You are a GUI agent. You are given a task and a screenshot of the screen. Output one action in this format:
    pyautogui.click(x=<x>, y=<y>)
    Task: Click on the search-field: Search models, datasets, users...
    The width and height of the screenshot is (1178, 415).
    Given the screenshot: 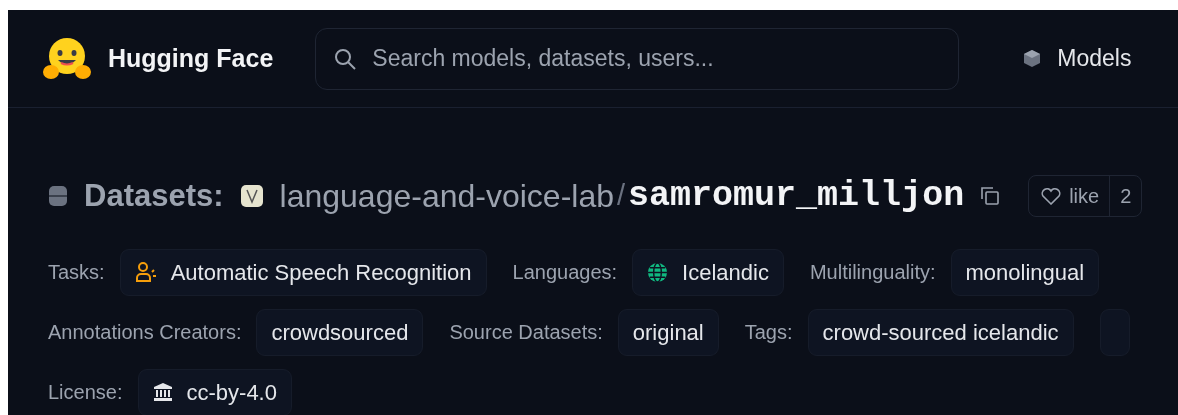 What is the action you would take?
    pyautogui.click(x=637, y=58)
    